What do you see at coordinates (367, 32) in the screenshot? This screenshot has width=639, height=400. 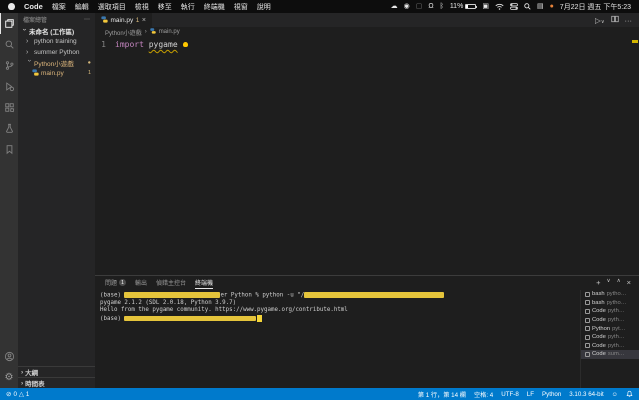 I see `breadcrumb: Python小遊戲 › main.py` at bounding box center [367, 32].